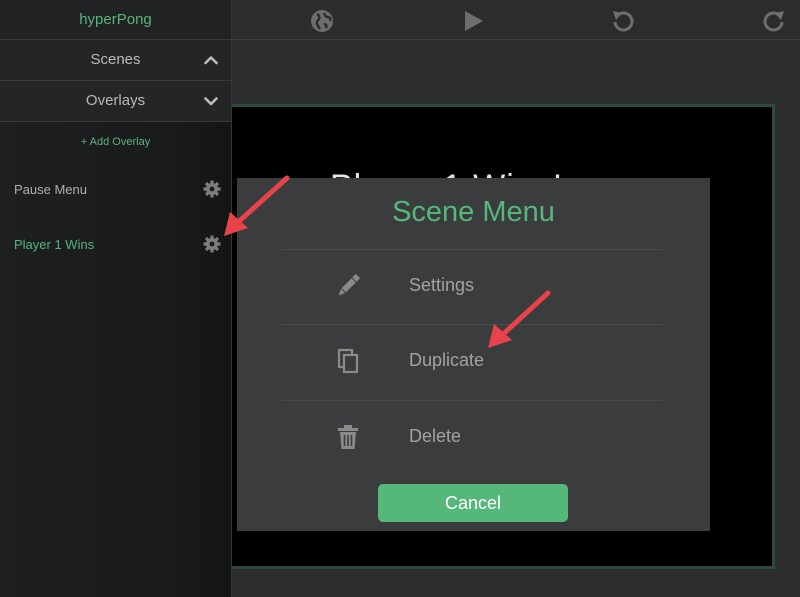  What do you see at coordinates (435, 436) in the screenshot?
I see `option-label: Delete` at bounding box center [435, 436].